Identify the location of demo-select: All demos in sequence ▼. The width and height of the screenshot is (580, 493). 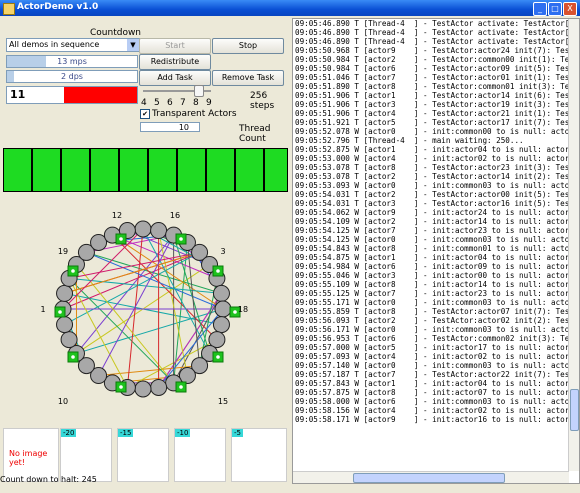
(73, 45).